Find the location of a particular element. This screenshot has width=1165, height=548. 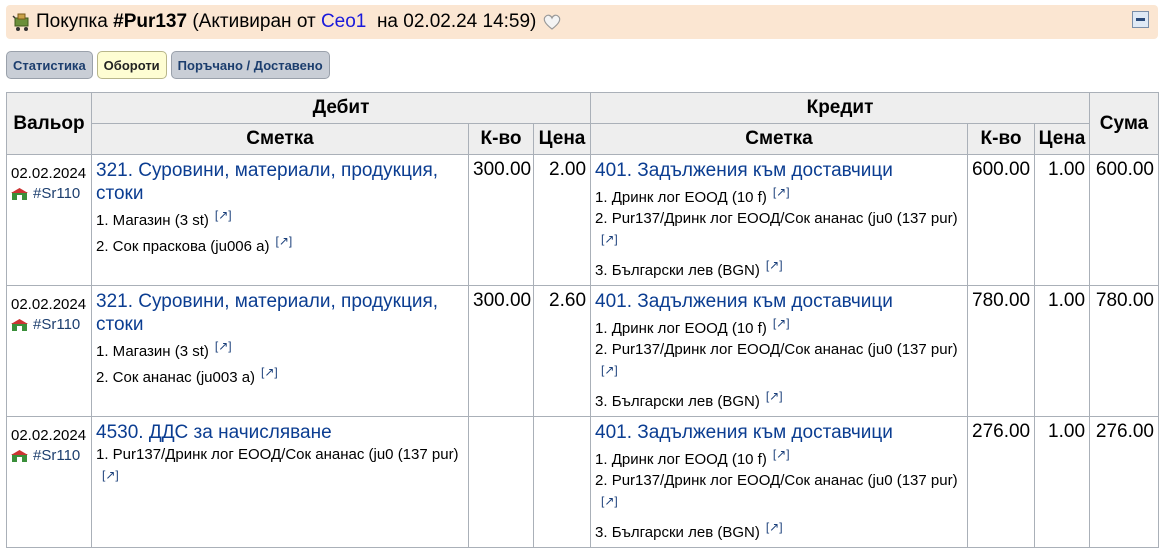

header-debit: Дебит is located at coordinates (341, 108).